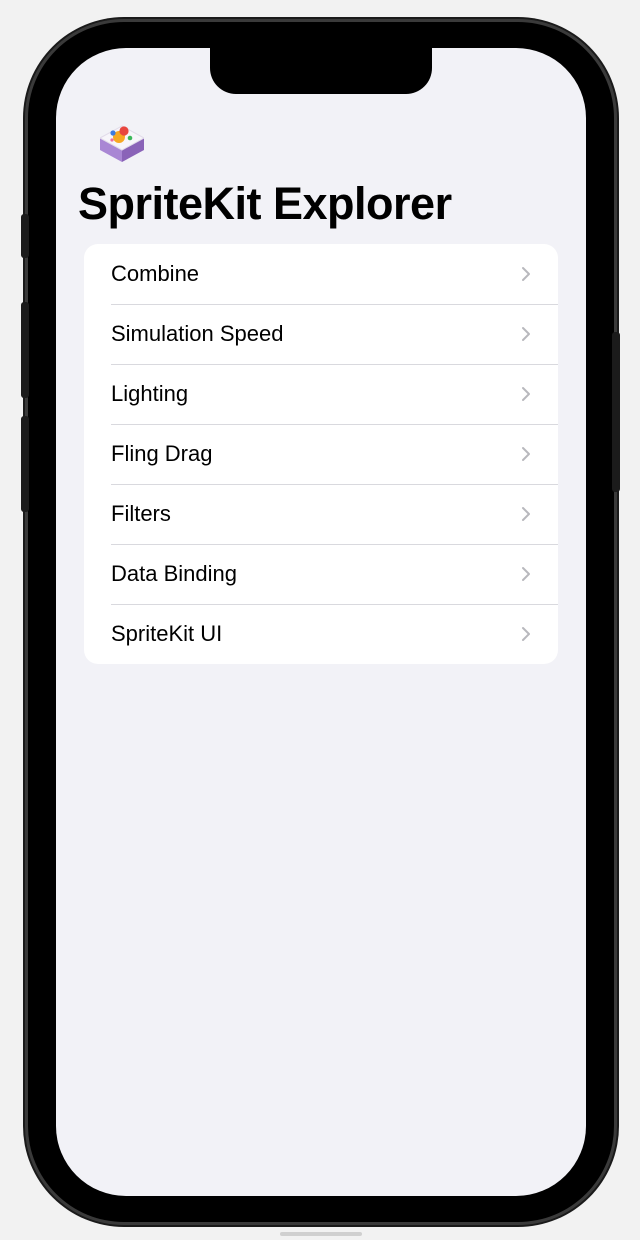 The width and height of the screenshot is (640, 1240). I want to click on list-item-combine: Combine, so click(321, 274).